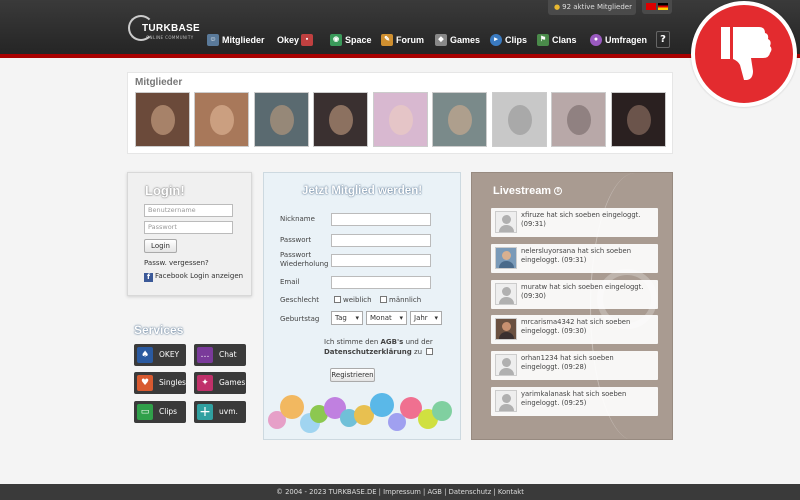 The height and width of the screenshot is (500, 800). I want to click on month-select: Monat, so click(386, 318).